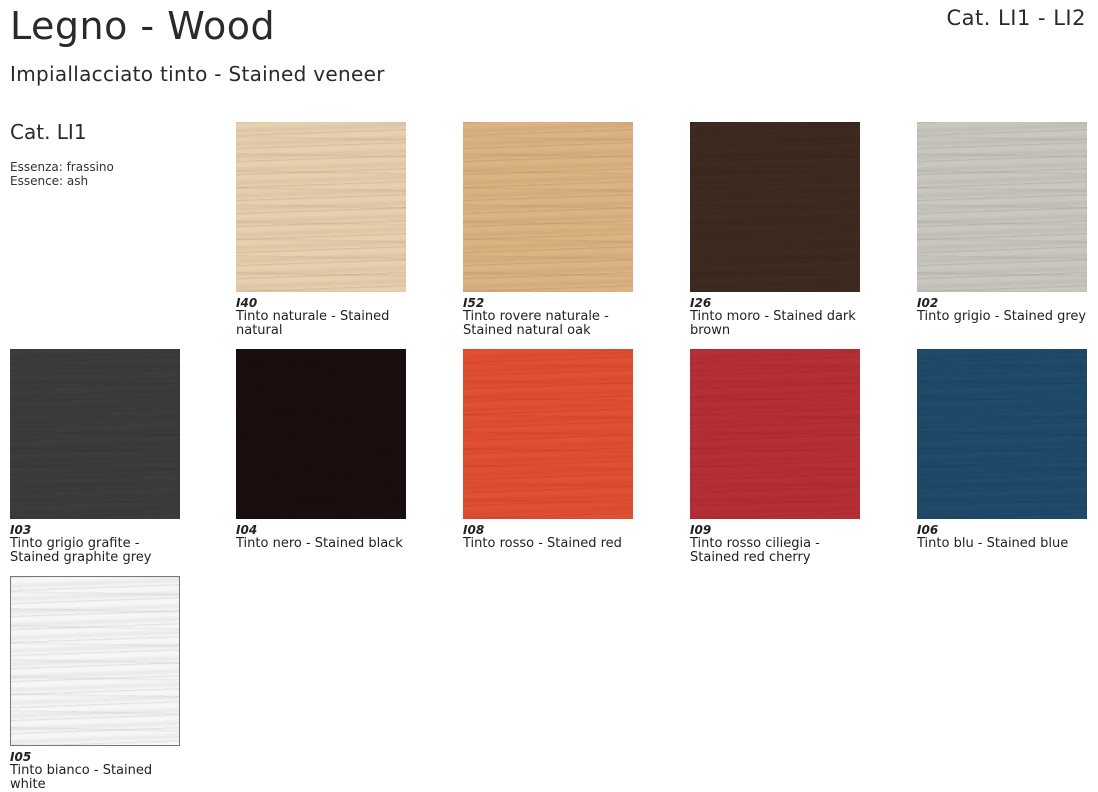  What do you see at coordinates (48, 132) in the screenshot?
I see `category-label: Cat. LI1` at bounding box center [48, 132].